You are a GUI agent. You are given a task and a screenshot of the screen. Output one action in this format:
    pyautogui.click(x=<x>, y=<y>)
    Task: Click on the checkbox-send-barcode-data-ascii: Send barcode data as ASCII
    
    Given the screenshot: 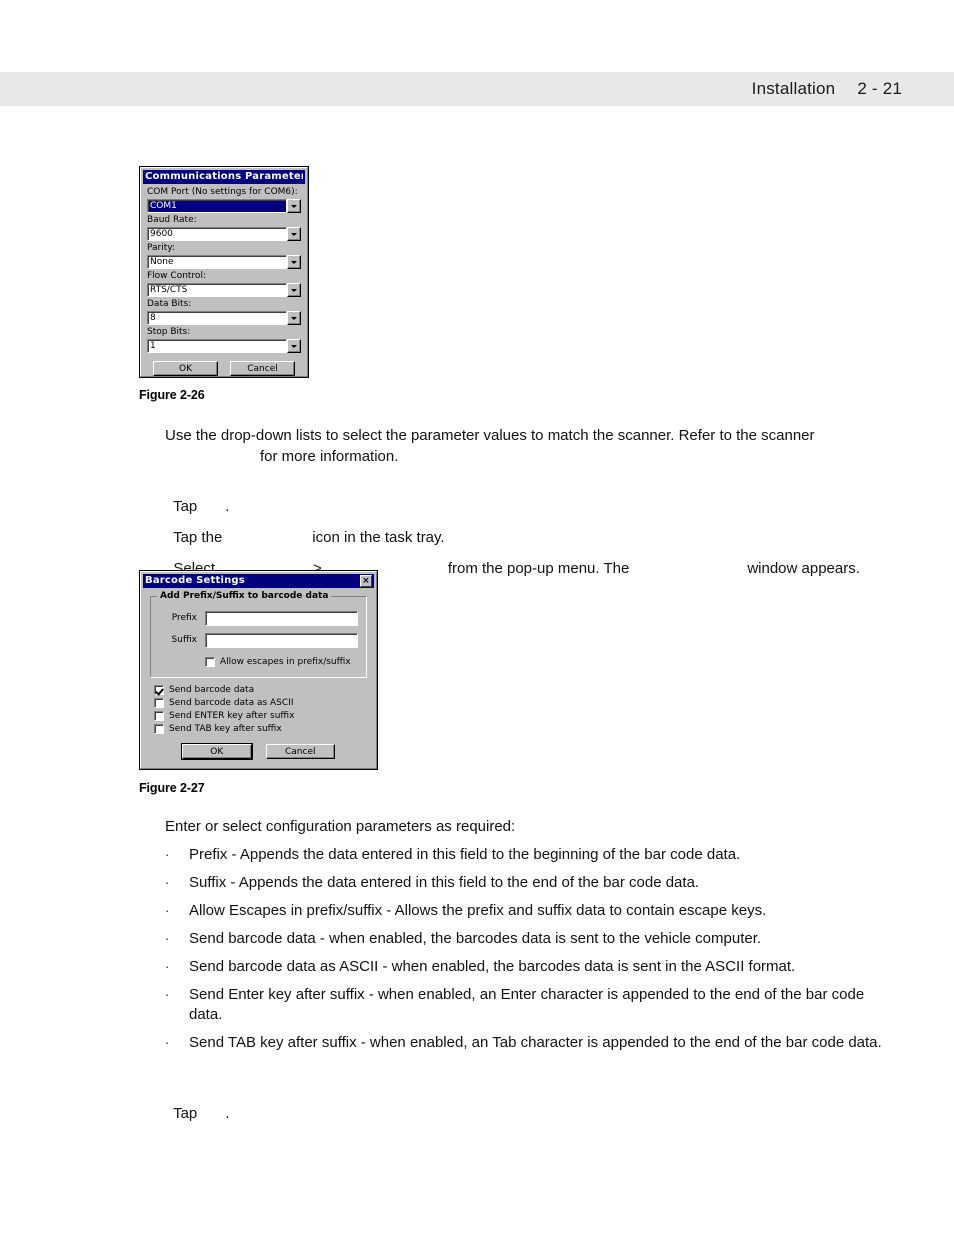 What is the action you would take?
    pyautogui.click(x=260, y=703)
    